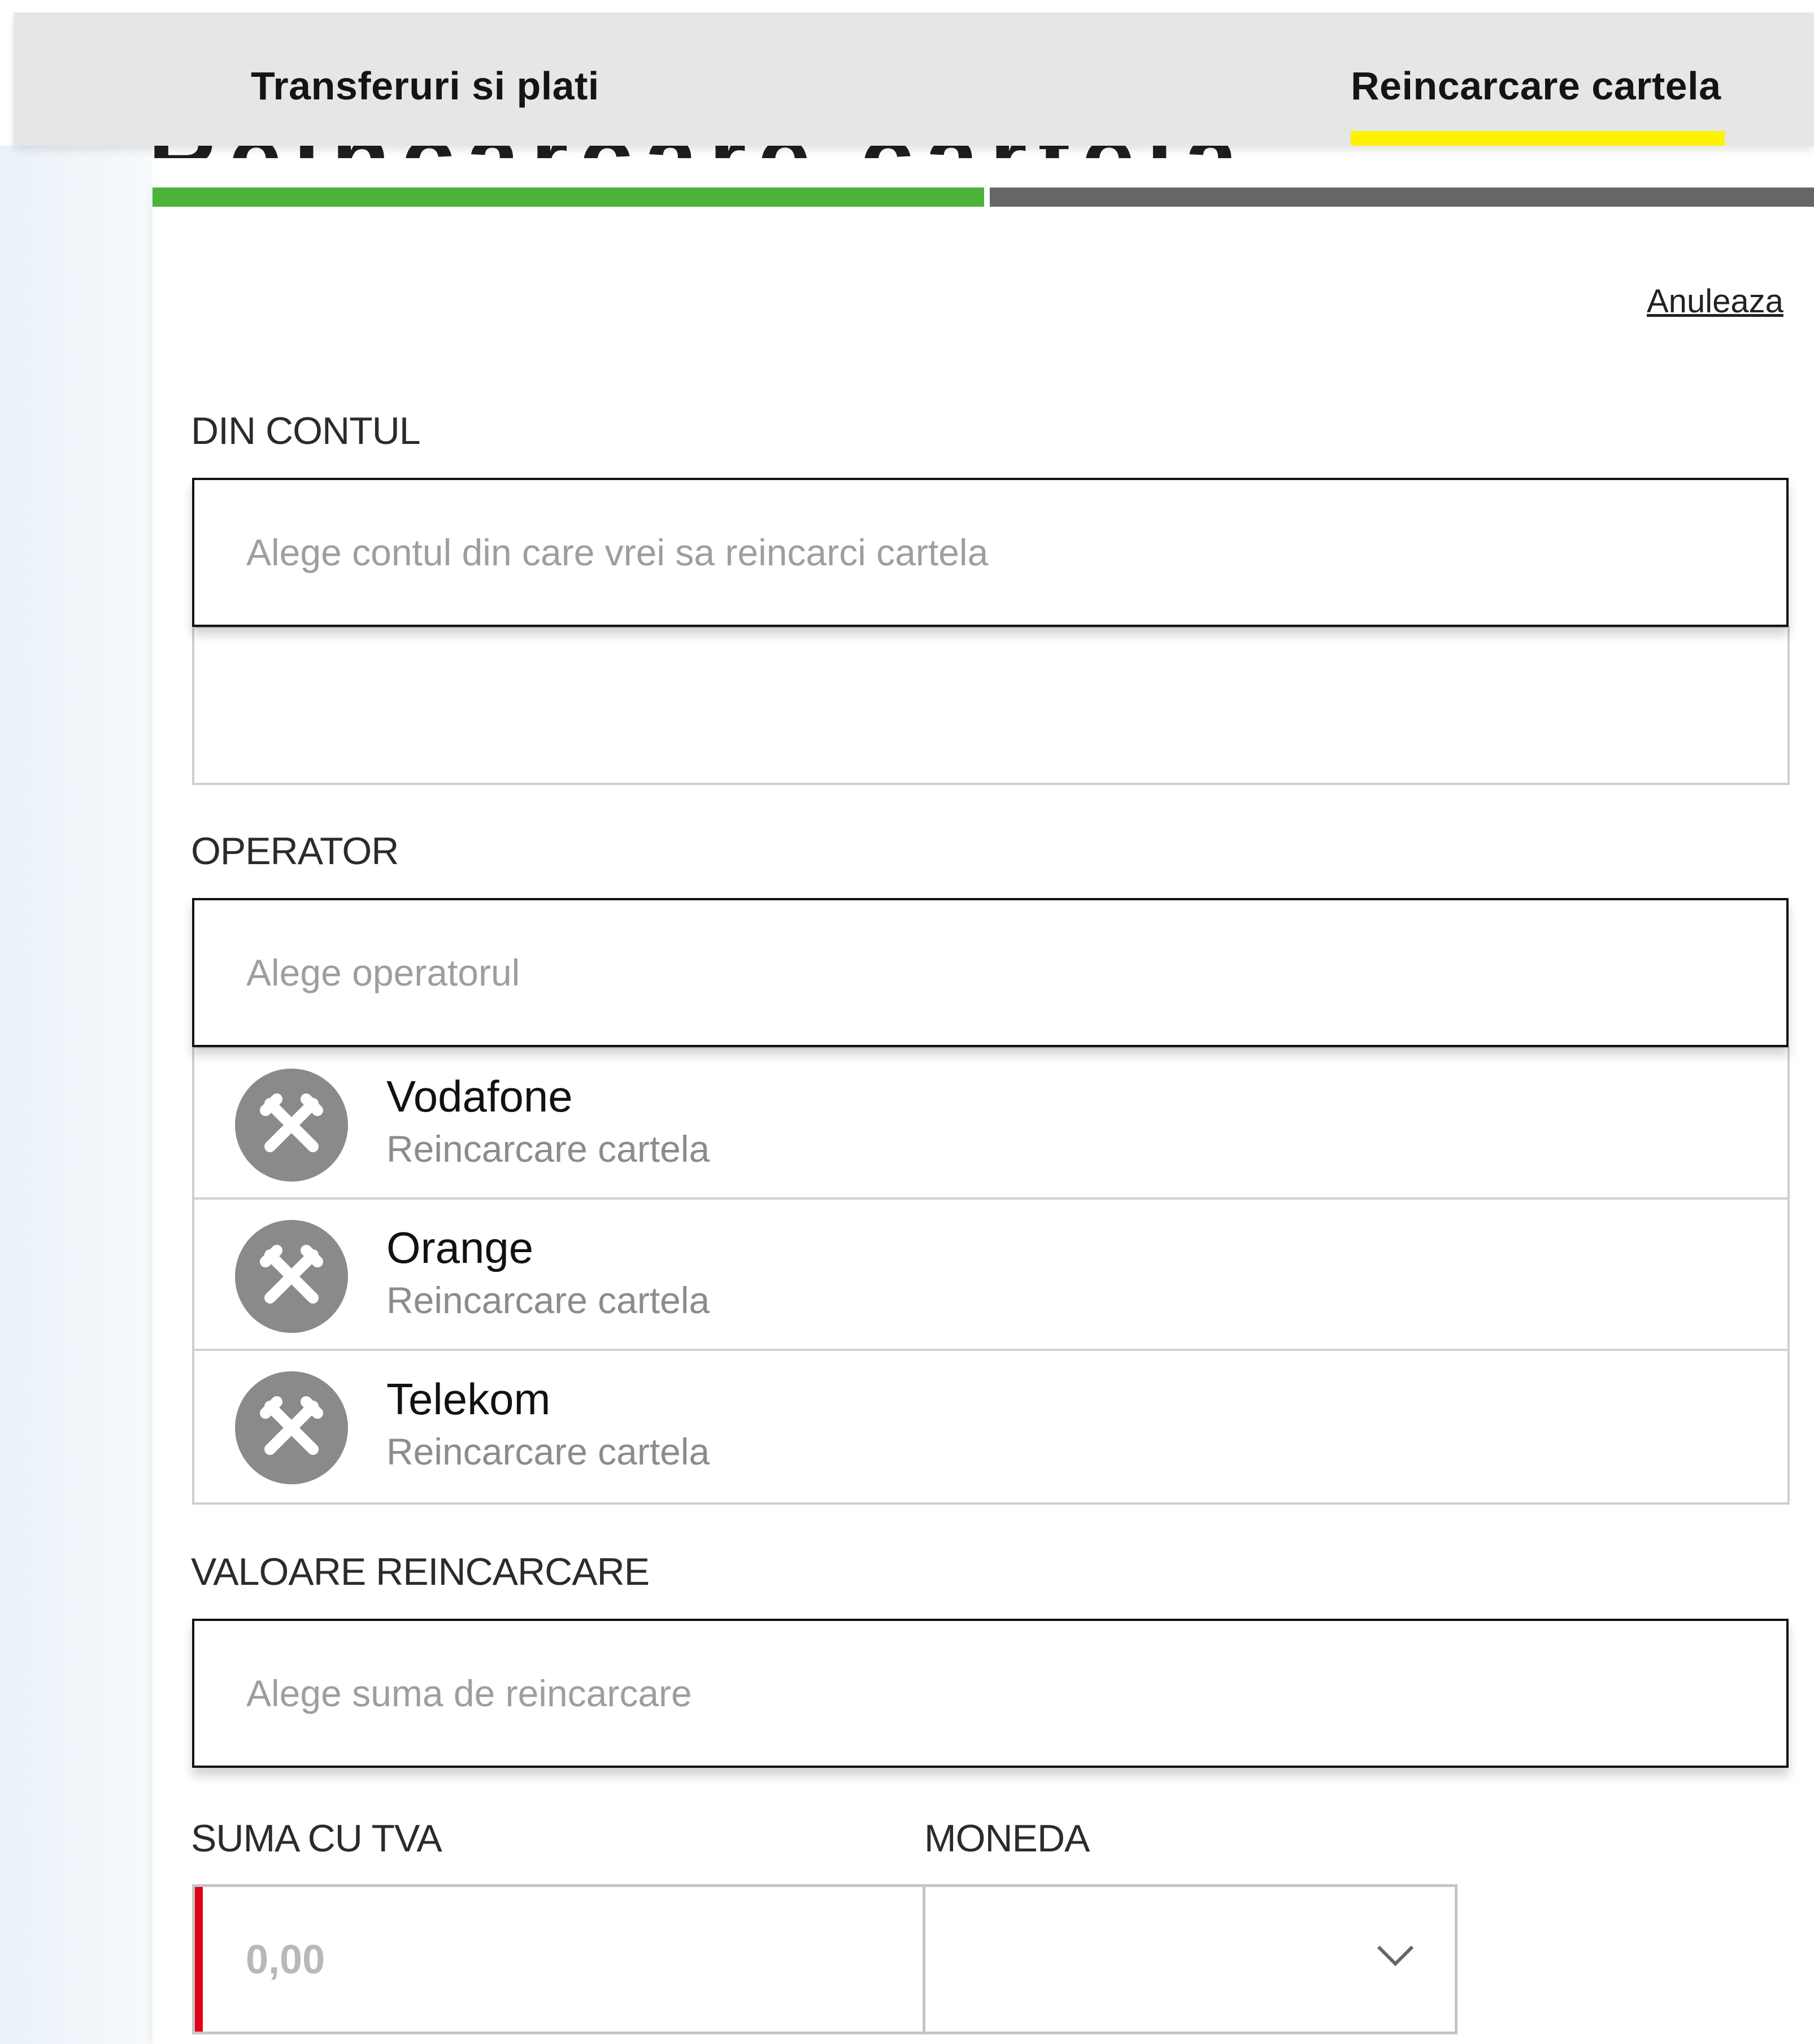 This screenshot has width=1814, height=2044. I want to click on tab-transferuri-si-plati: Transferuri si plati, so click(425, 85).